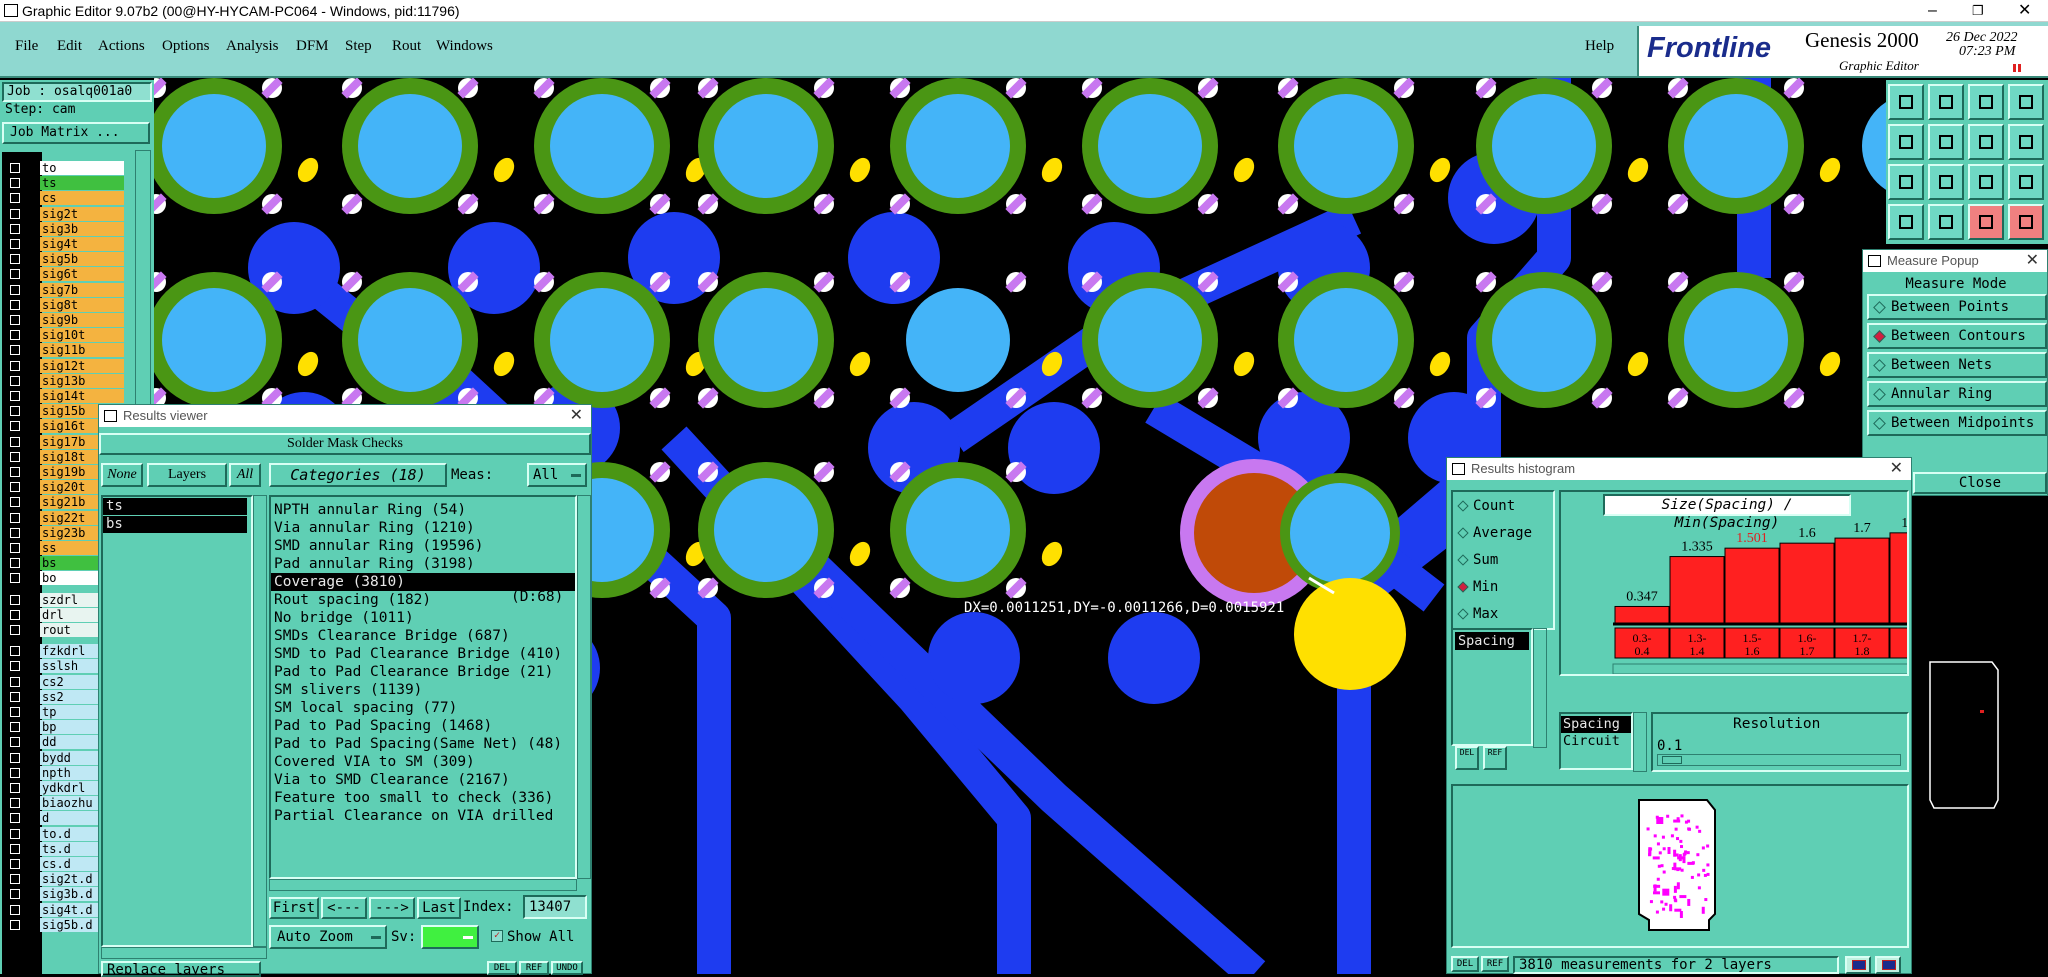 This screenshot has height=977, width=2048. I want to click on spacing-list: Spacing, so click(1492, 687).